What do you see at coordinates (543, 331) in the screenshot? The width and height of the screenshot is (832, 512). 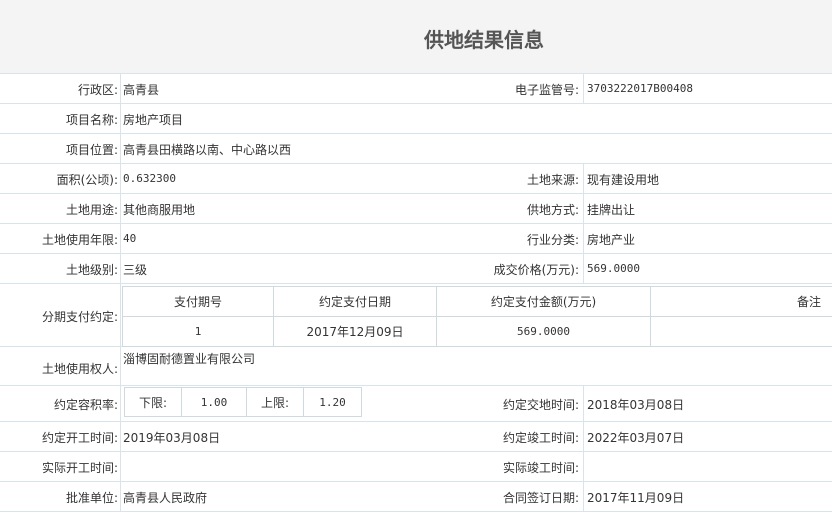 I see `installment-cell: 569.0000` at bounding box center [543, 331].